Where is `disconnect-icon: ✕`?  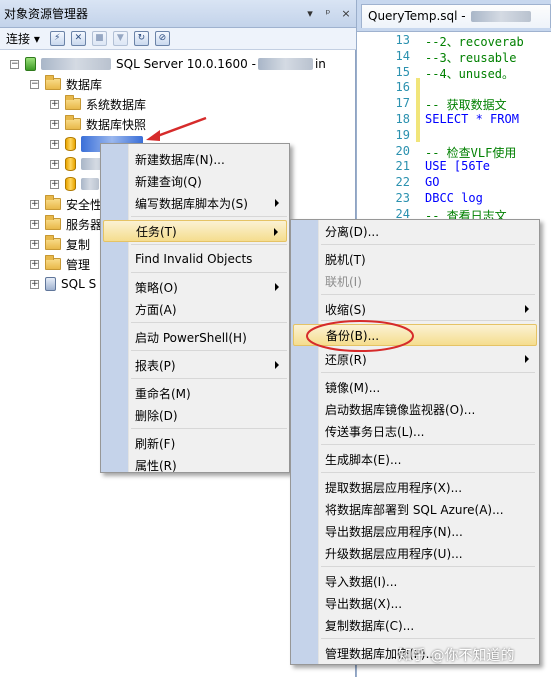 disconnect-icon: ✕ is located at coordinates (78, 38).